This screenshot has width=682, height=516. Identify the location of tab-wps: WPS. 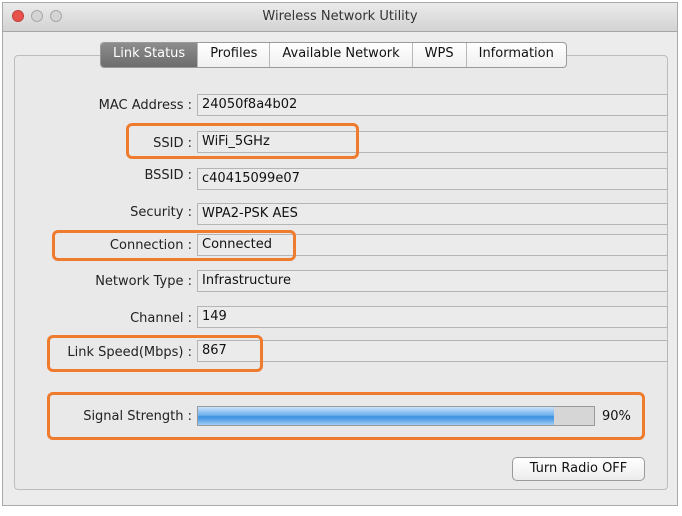
(438, 55).